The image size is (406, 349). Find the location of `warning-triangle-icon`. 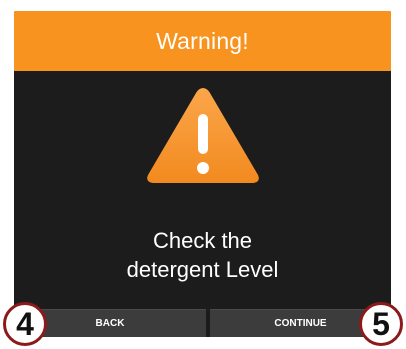

warning-triangle-icon is located at coordinates (203, 135).